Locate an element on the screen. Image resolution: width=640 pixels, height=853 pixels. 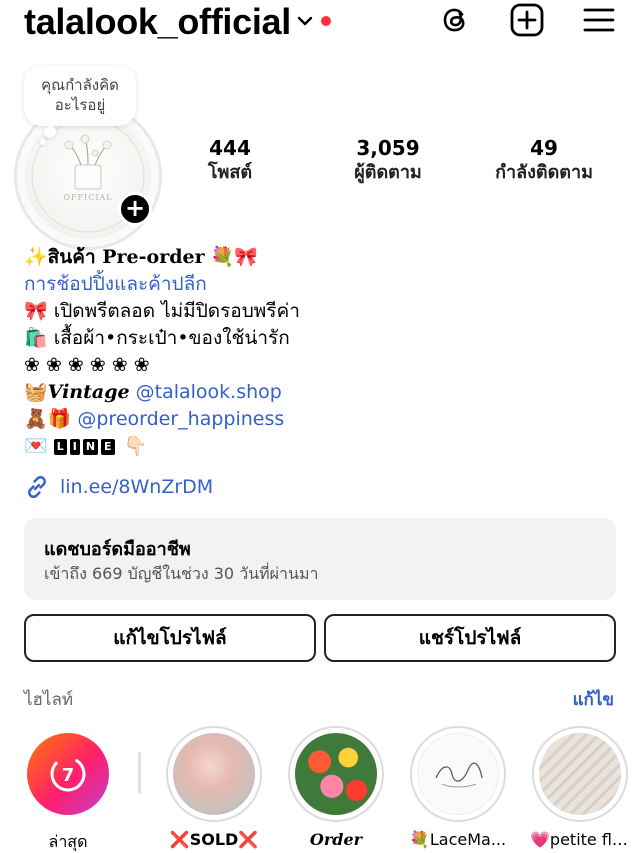
line-badge-n: N is located at coordinates (90, 446).